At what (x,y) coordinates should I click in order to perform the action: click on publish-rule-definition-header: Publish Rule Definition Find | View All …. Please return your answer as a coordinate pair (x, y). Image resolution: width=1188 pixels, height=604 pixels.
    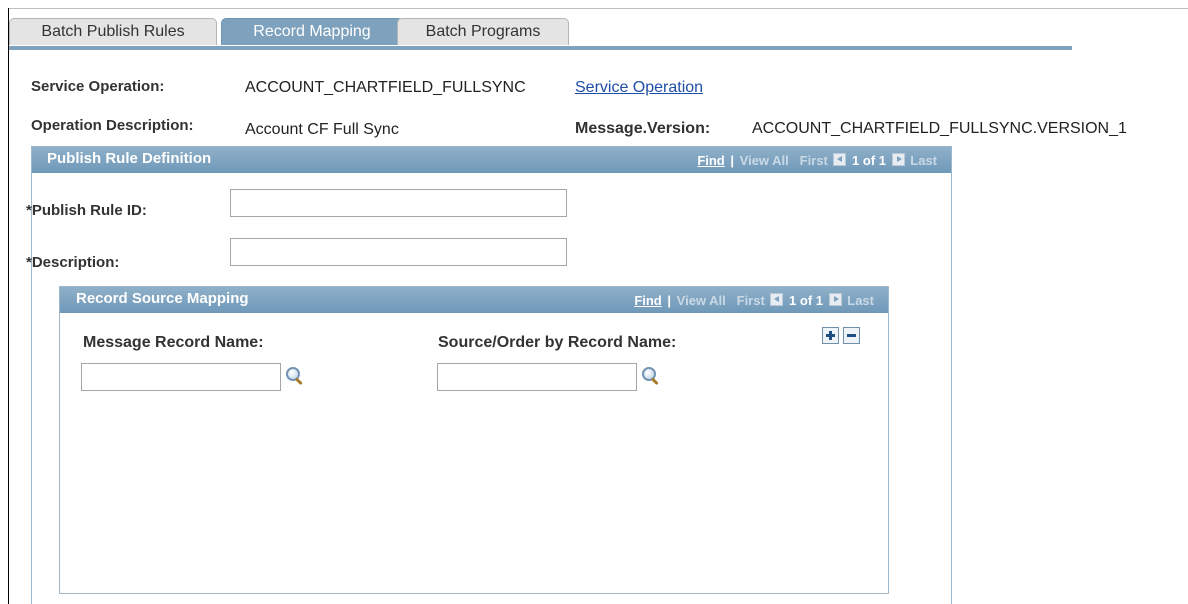
    Looking at the image, I should click on (491, 160).